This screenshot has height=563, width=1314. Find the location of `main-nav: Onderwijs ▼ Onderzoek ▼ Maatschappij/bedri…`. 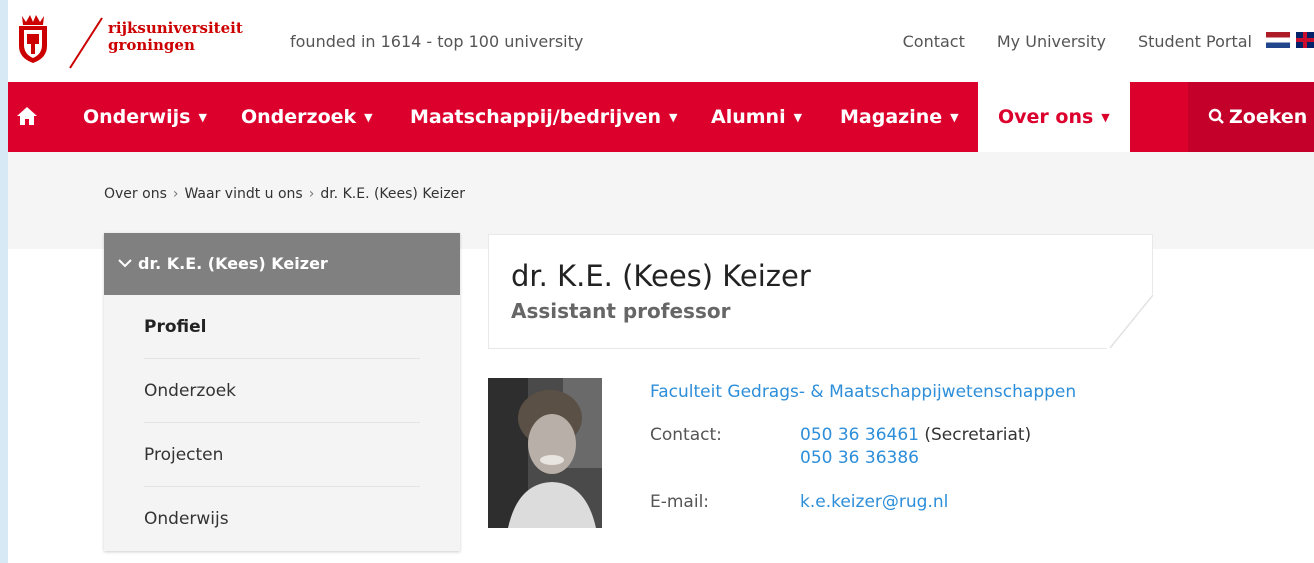

main-nav: Onderwijs ▼ Onderzoek ▼ Maatschappij/bedri… is located at coordinates (661, 117).